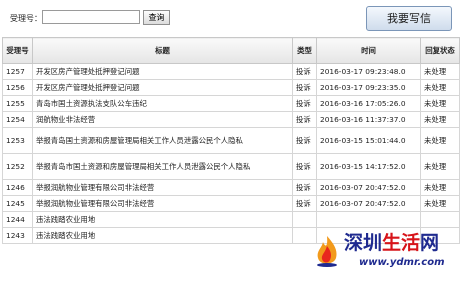 Image resolution: width=460 pixels, height=281 pixels. Describe the element at coordinates (17, 219) in the screenshot. I see `cell-id: 1244` at that location.